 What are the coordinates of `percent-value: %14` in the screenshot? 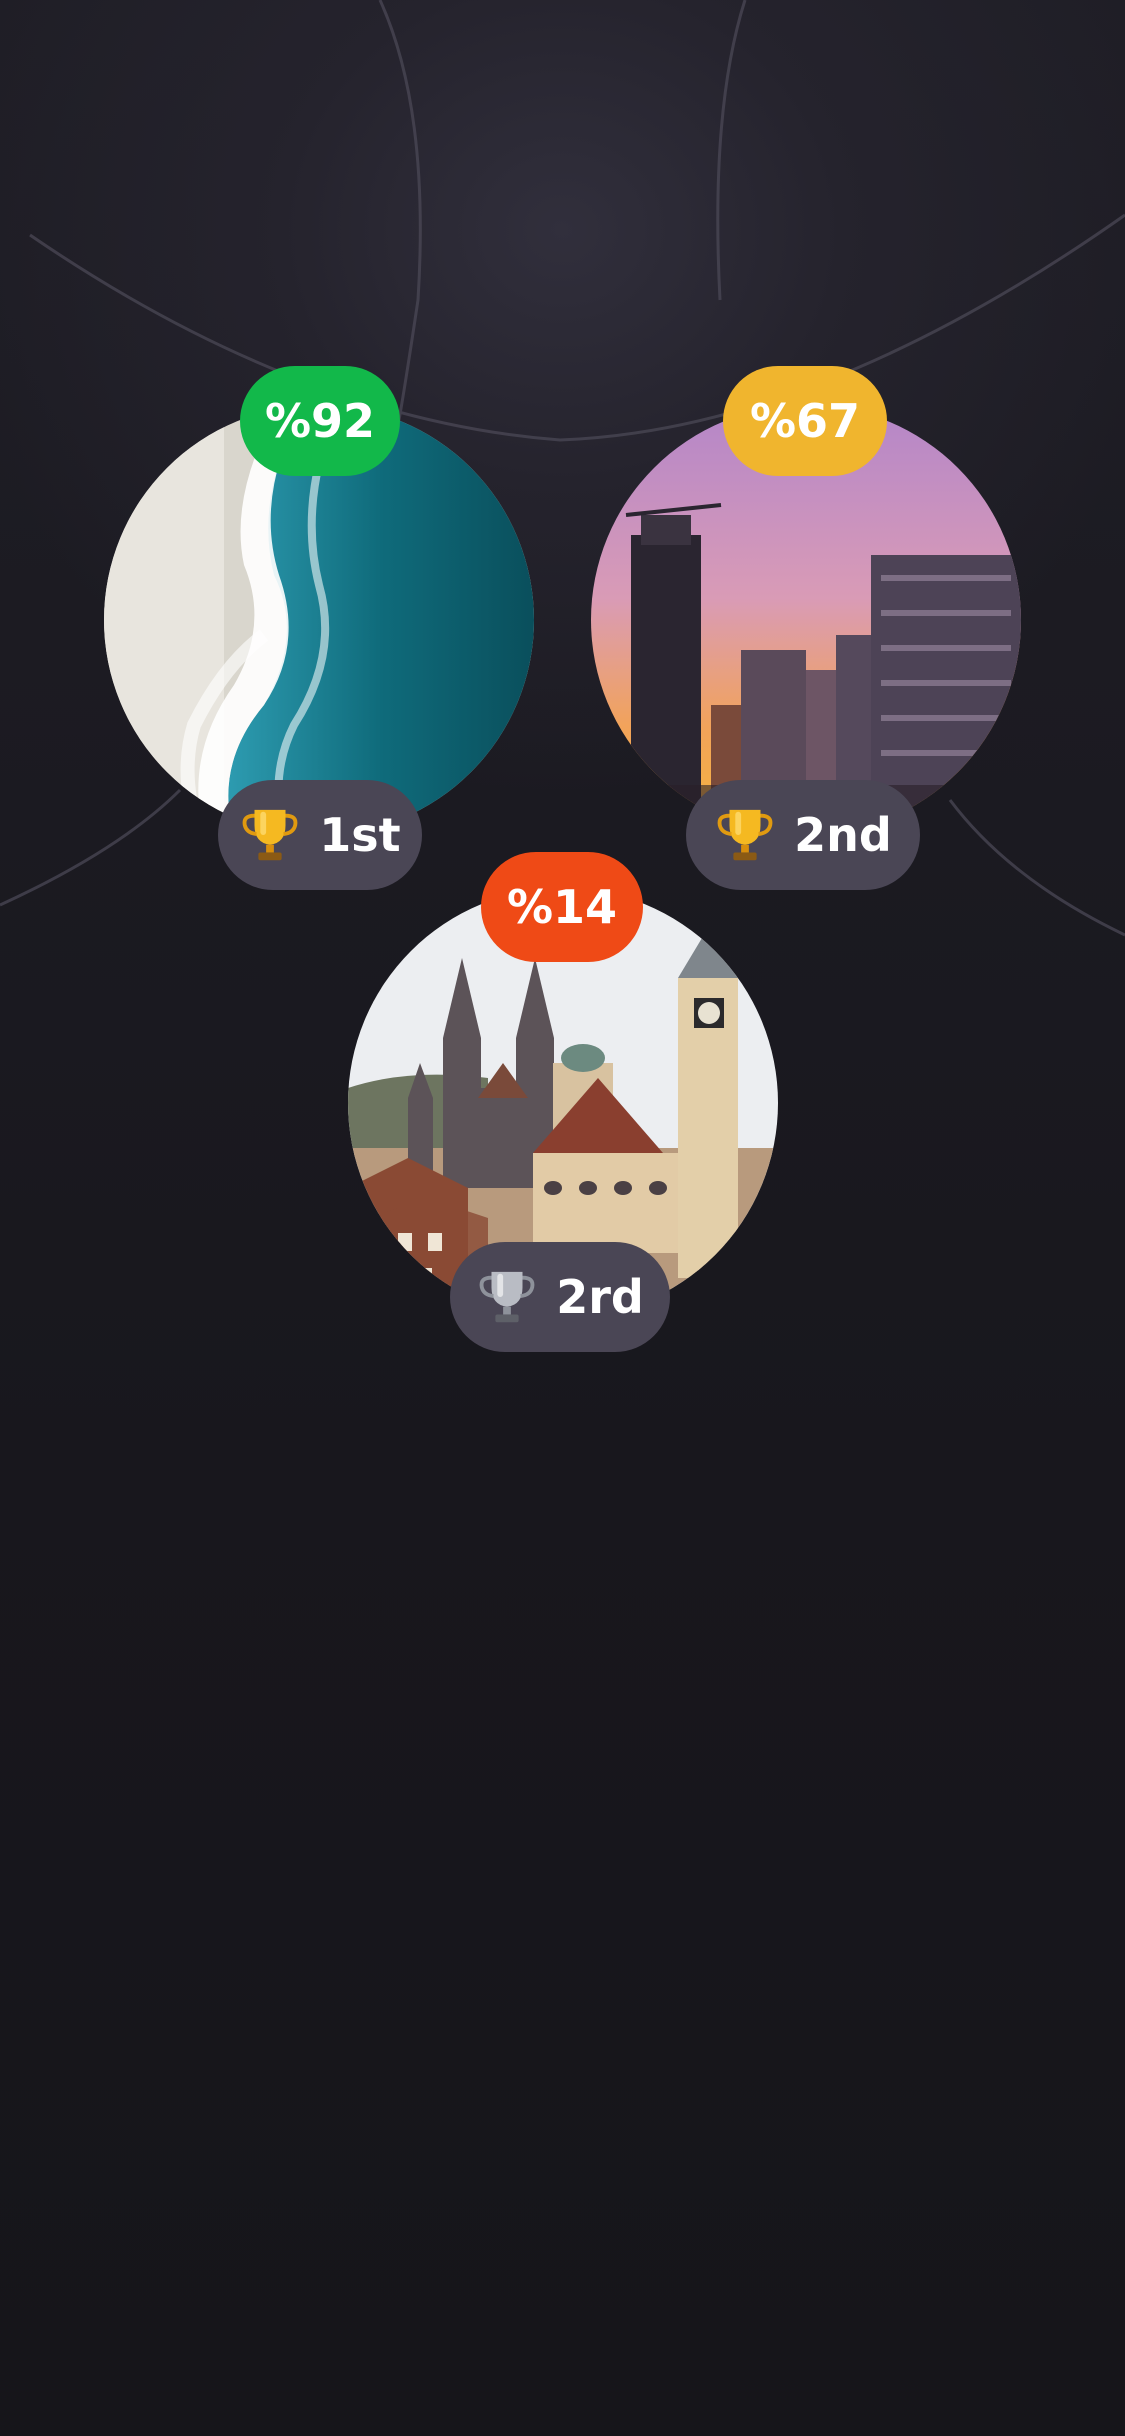 It's located at (562, 907).